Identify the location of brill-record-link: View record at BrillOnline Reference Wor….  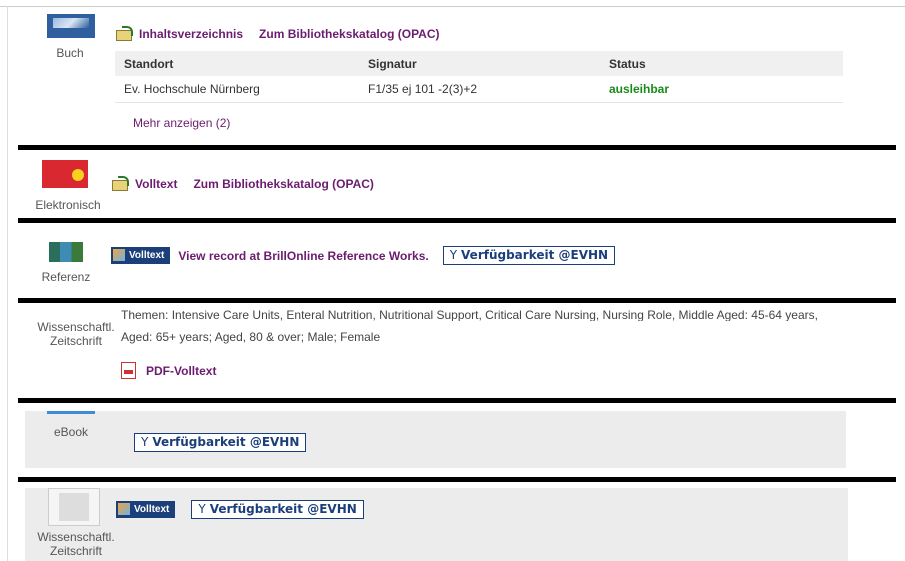
(303, 256).